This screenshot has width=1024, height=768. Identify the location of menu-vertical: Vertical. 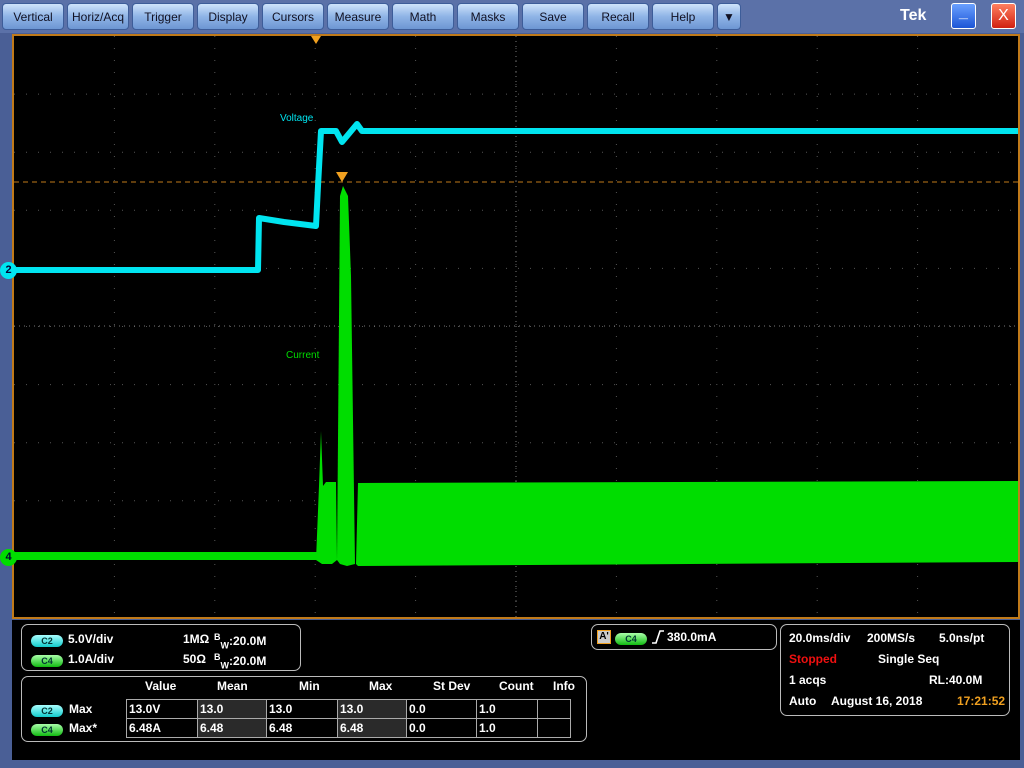
(33, 16).